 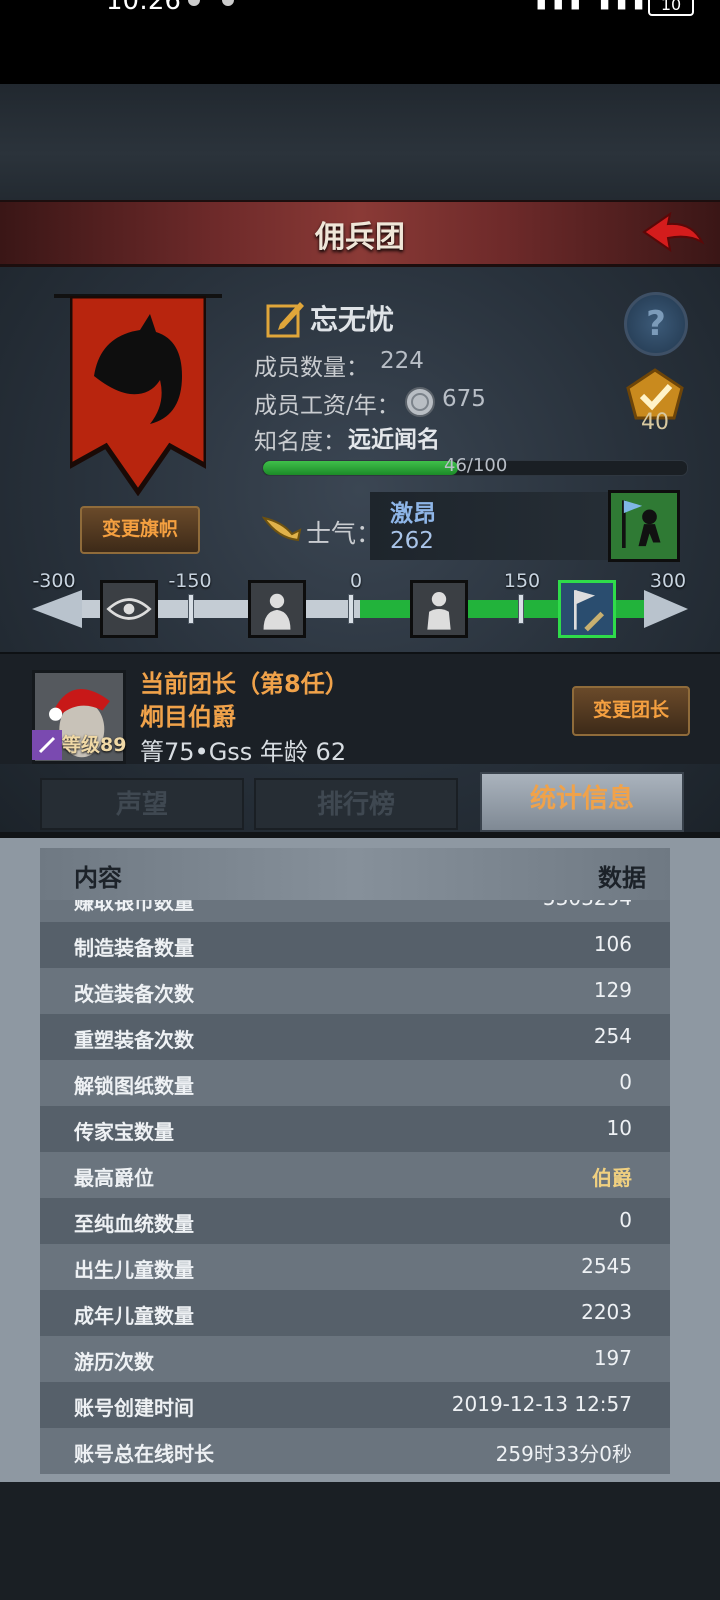 What do you see at coordinates (413, 514) in the screenshot?
I see `morale-state: 激昂` at bounding box center [413, 514].